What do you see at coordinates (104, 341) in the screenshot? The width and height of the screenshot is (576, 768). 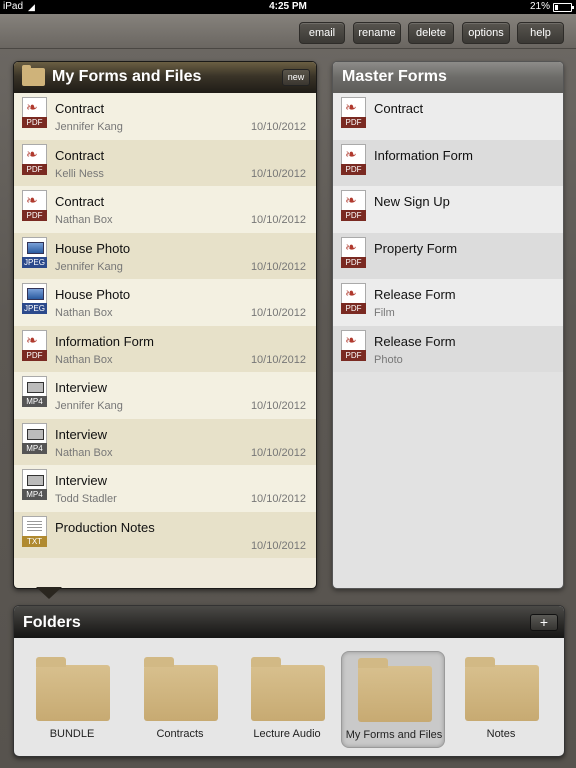 I see `file-name: Information Form` at bounding box center [104, 341].